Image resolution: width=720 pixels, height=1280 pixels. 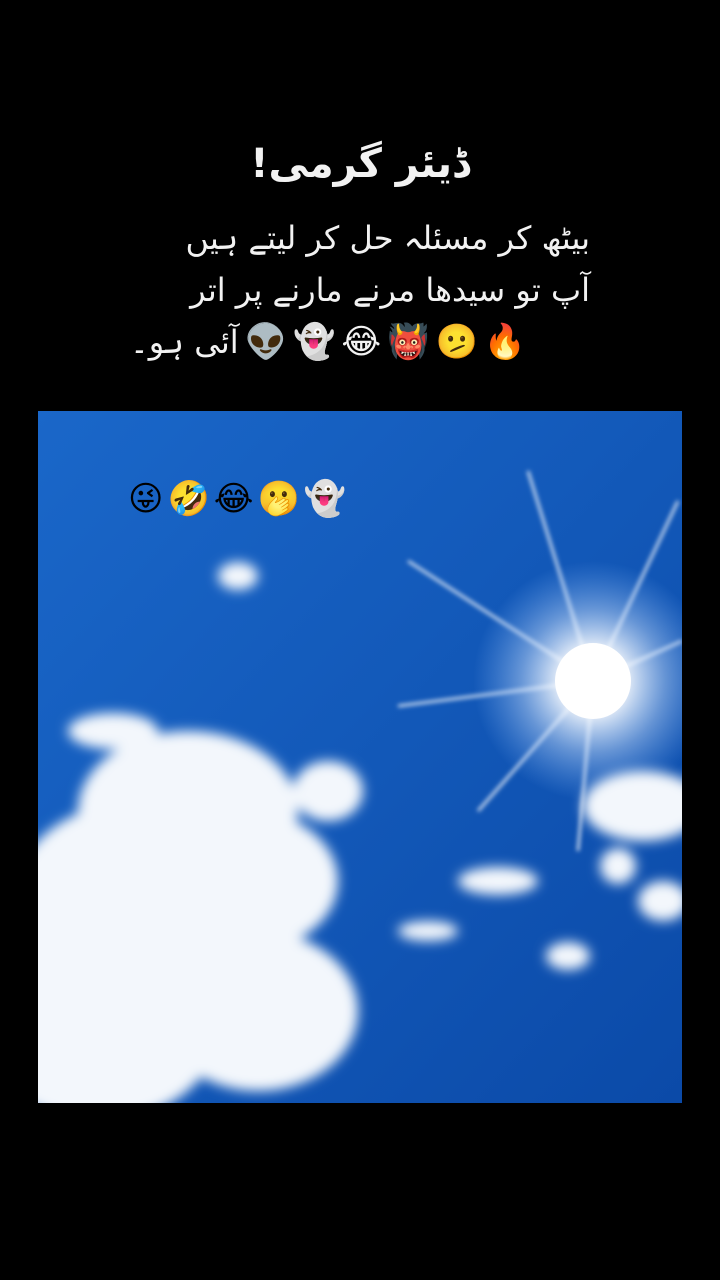 What do you see at coordinates (390, 290) in the screenshot?
I see `caption-line-2: آپ تو سیدھا مرنے مارنے پر اتر` at bounding box center [390, 290].